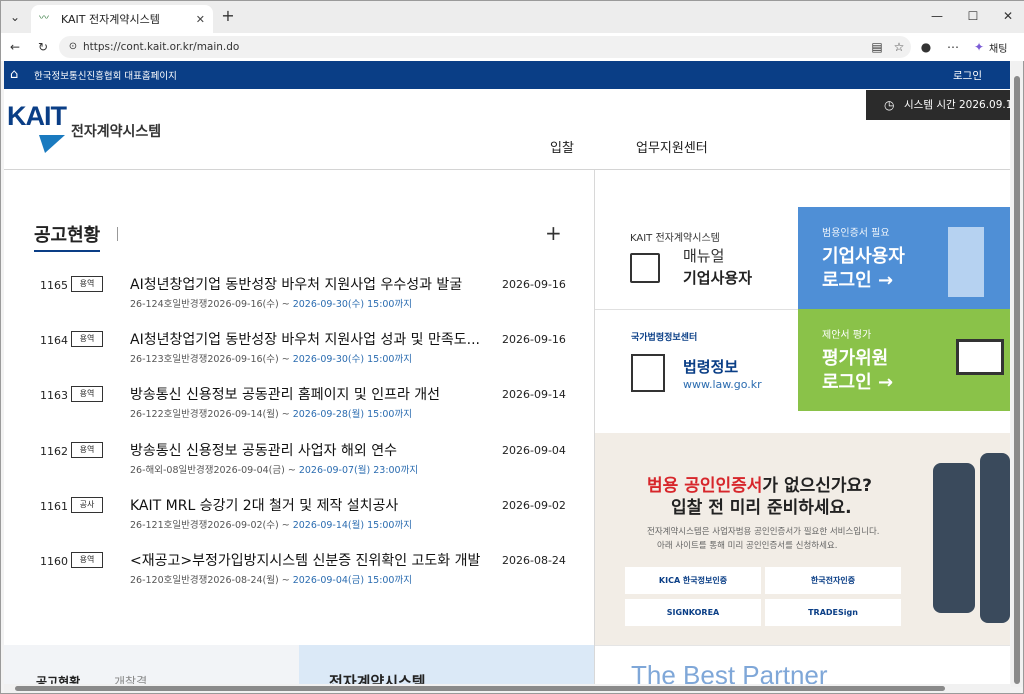 The width and height of the screenshot is (1024, 694). I want to click on corp-login-panel: 범용인증서 필요 기업사용자 로그인 →, so click(904, 258).